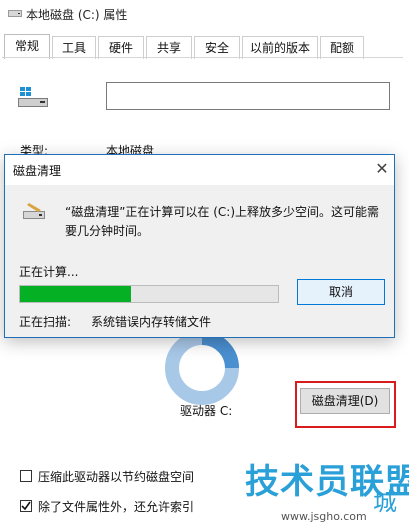 Image resolution: width=409 pixels, height=525 pixels. What do you see at coordinates (342, 47) in the screenshot?
I see `tab-quota: 配额` at bounding box center [342, 47].